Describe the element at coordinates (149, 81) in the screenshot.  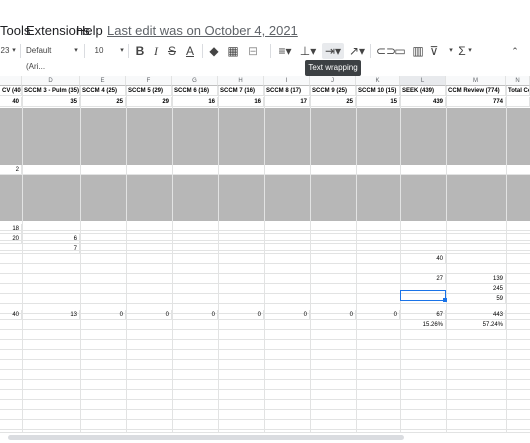
I see `column-header-f: F` at that location.